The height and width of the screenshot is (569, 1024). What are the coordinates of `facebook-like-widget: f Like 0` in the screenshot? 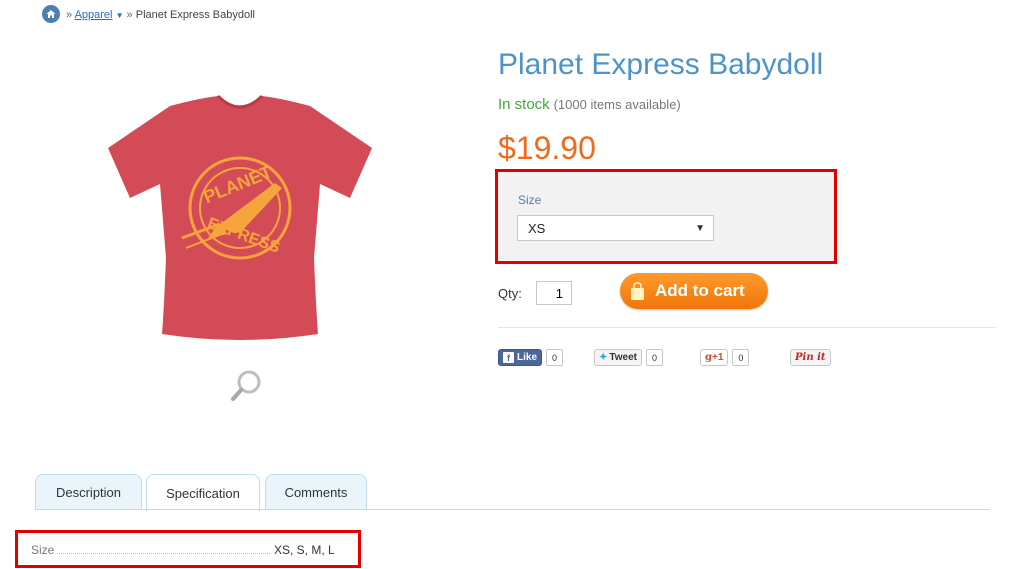 It's located at (531, 357).